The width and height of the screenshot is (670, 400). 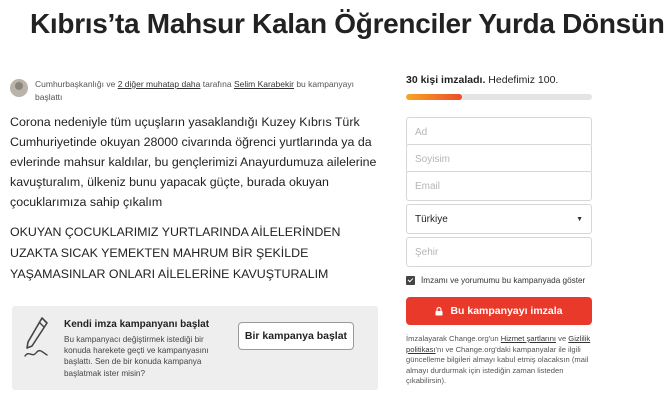 I want to click on country-select: Türkiye ▼, so click(x=499, y=219).